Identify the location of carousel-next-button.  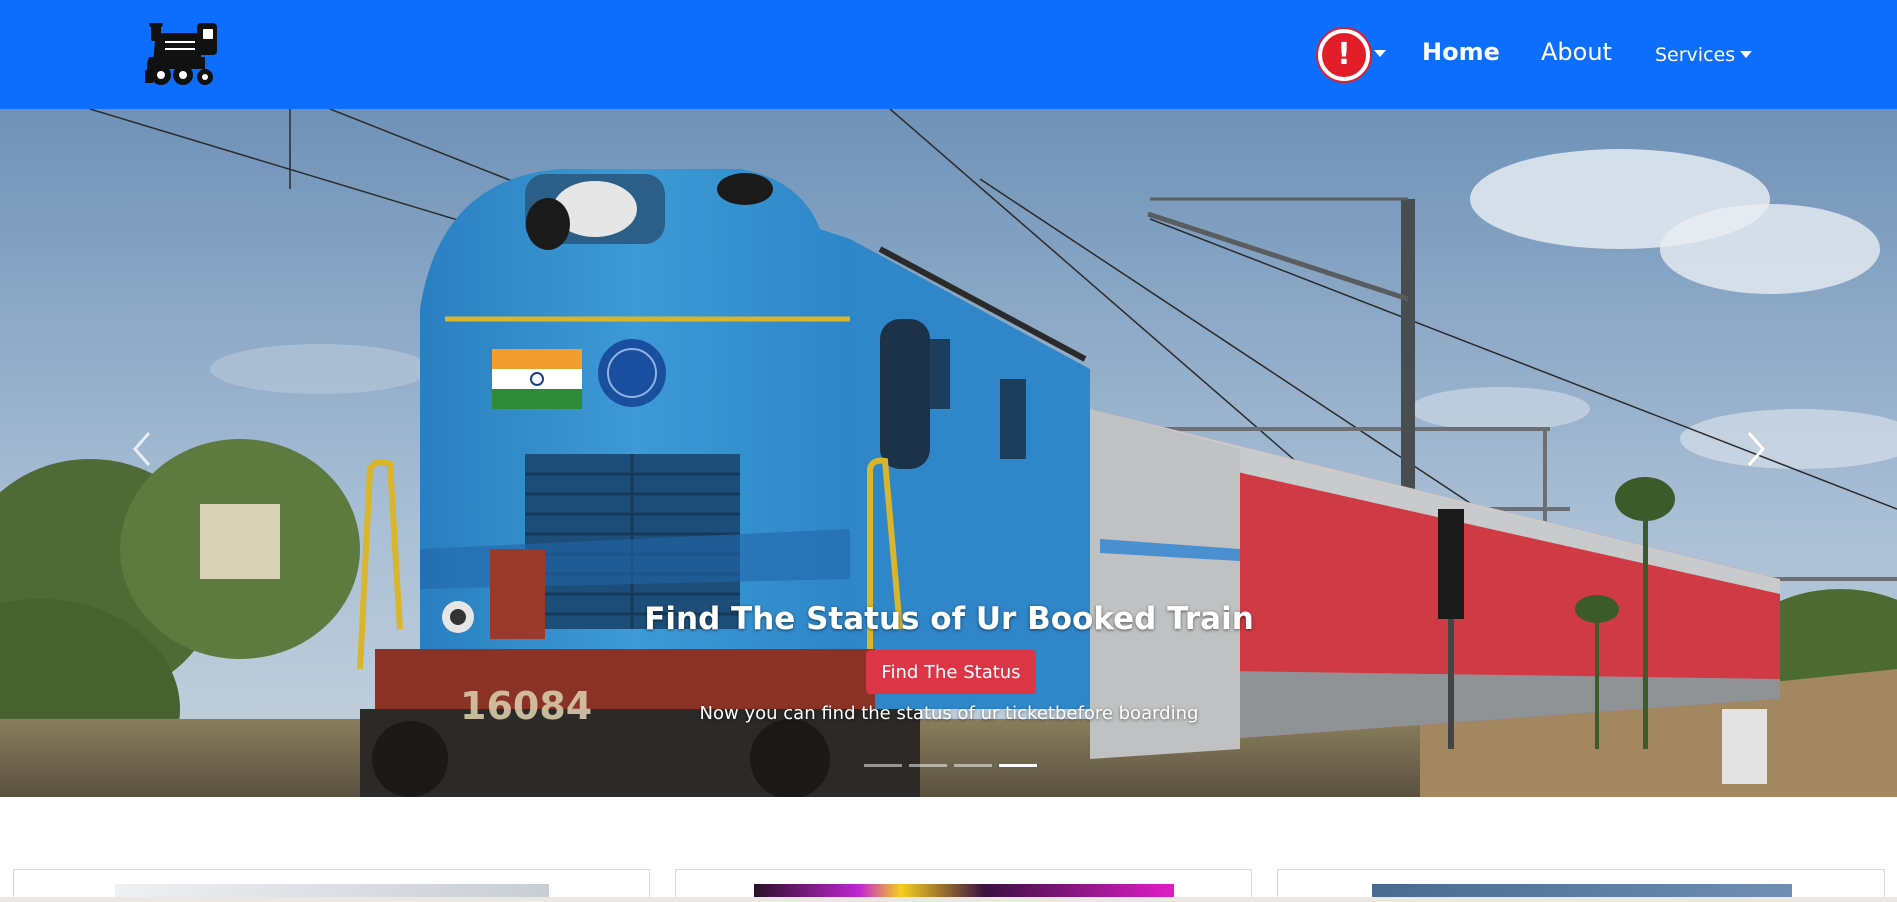
(1756, 449).